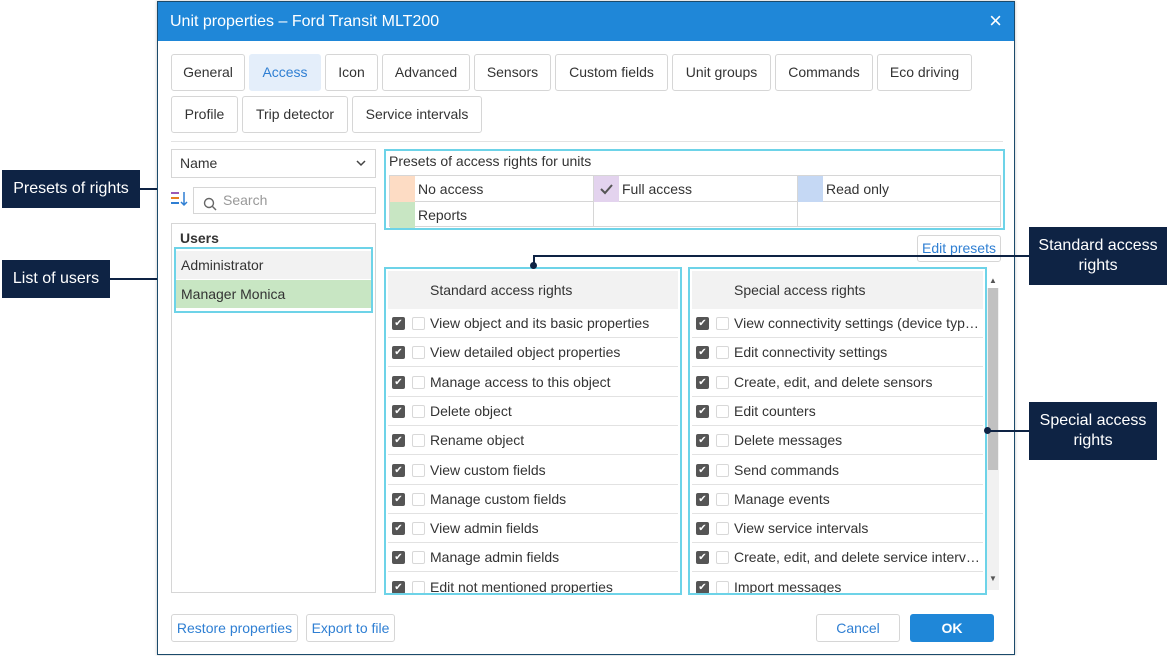 The image size is (1170, 656). I want to click on list-item: ✔ Manage events, so click(837, 499).